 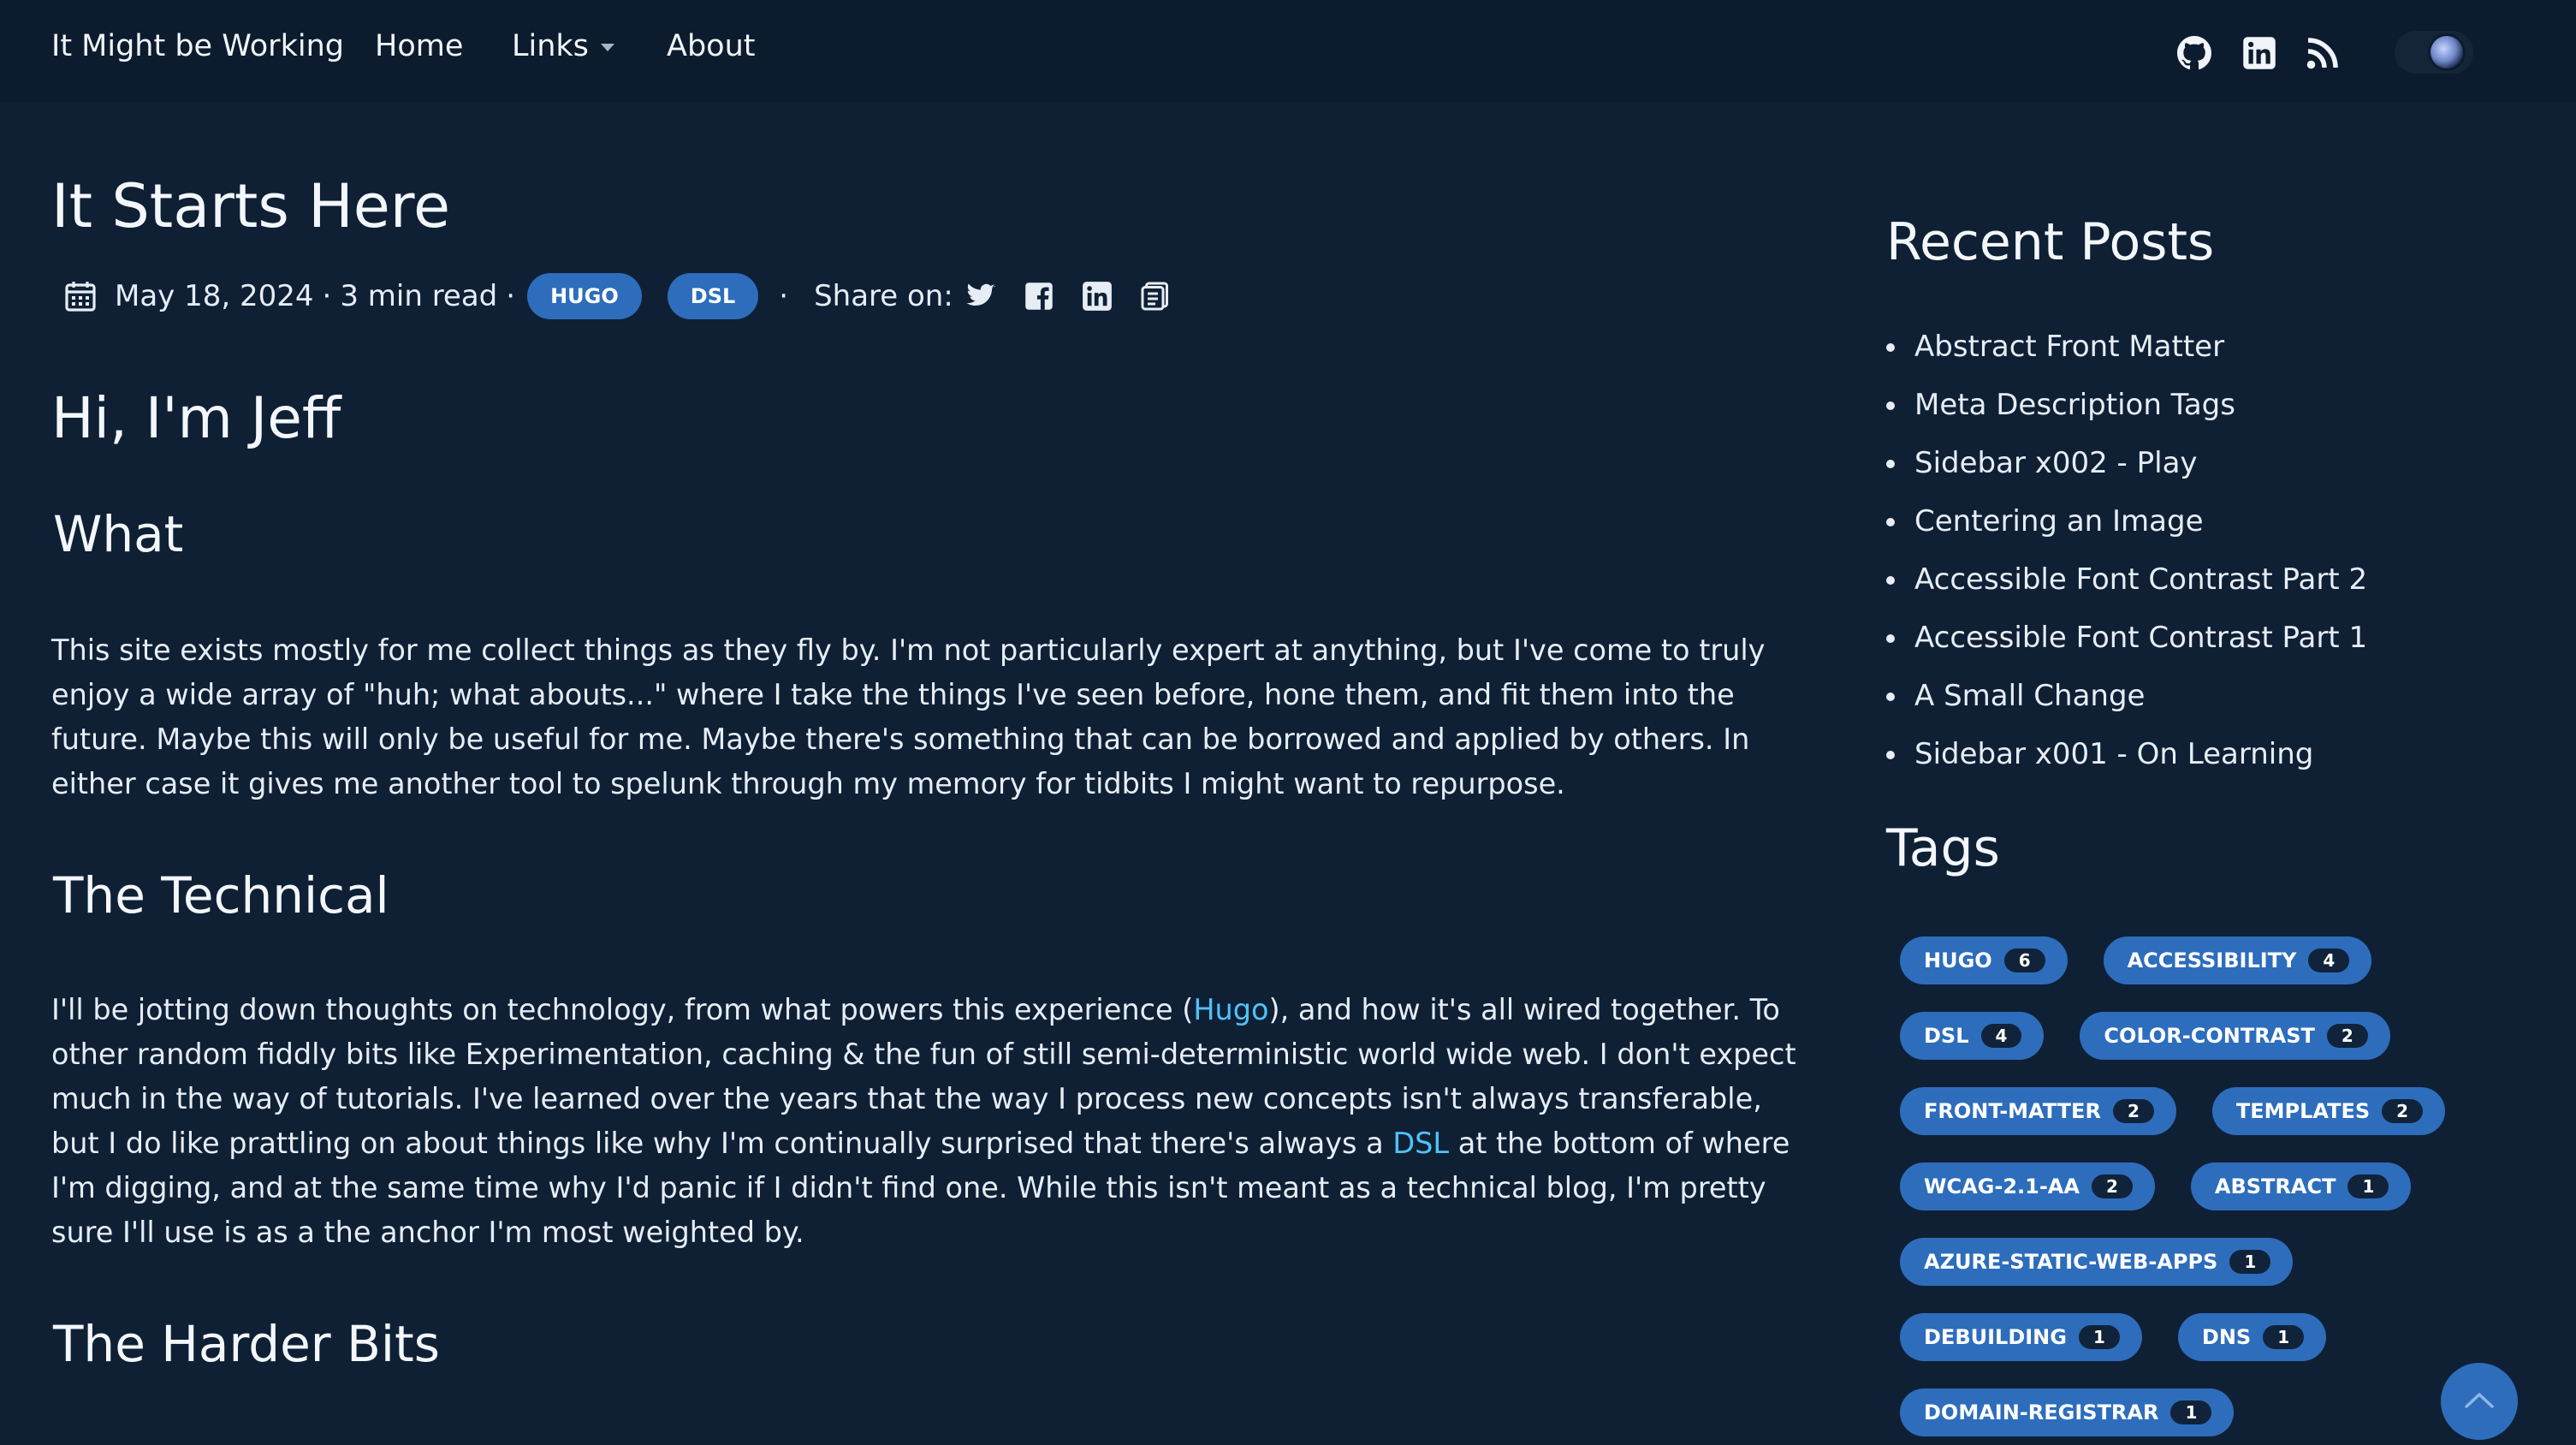 What do you see at coordinates (1288, 51) in the screenshot?
I see `navbar: It Might be Working Home Links About` at bounding box center [1288, 51].